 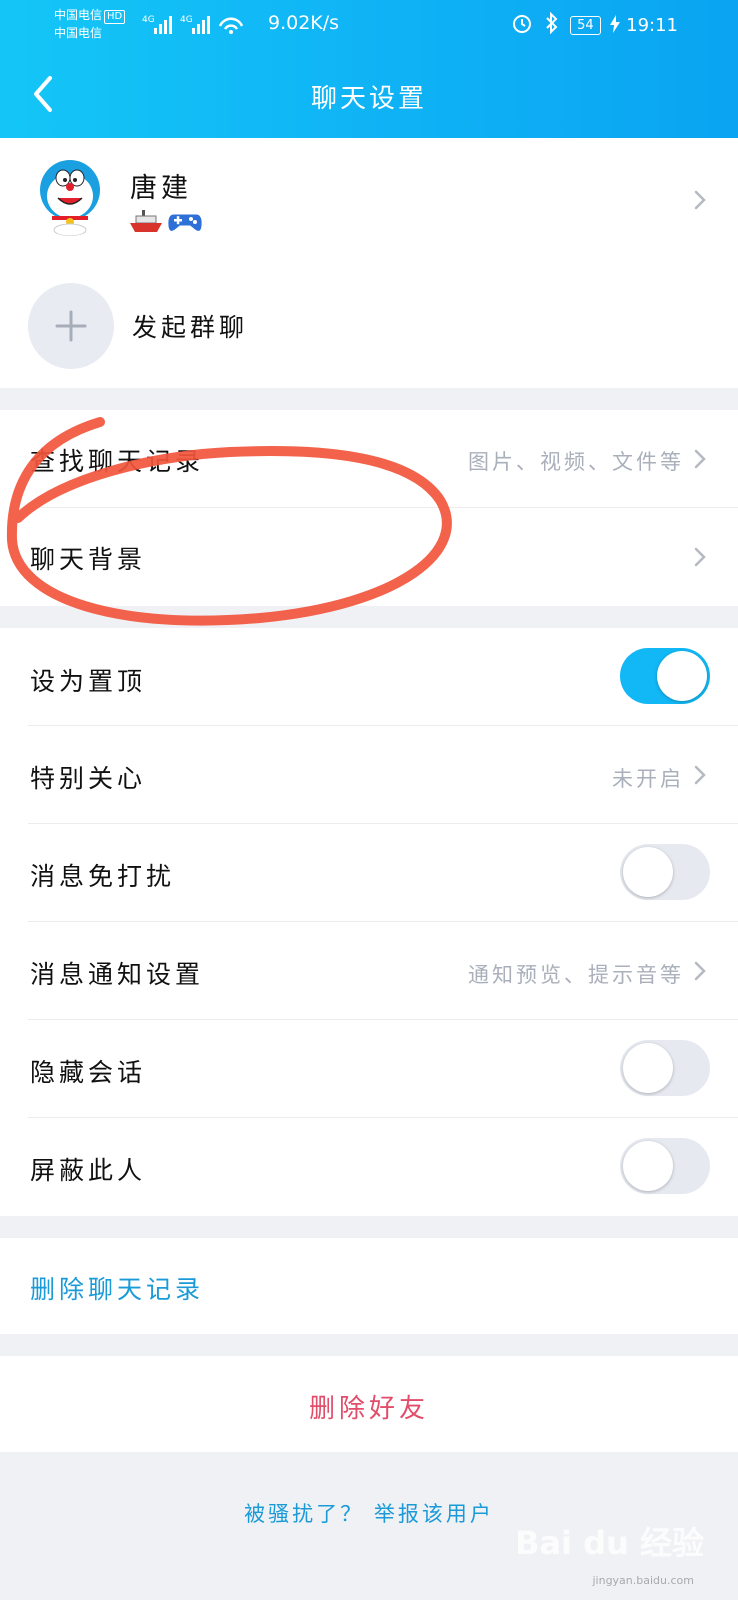 What do you see at coordinates (552, 23) in the screenshot?
I see `bluetooth-icon` at bounding box center [552, 23].